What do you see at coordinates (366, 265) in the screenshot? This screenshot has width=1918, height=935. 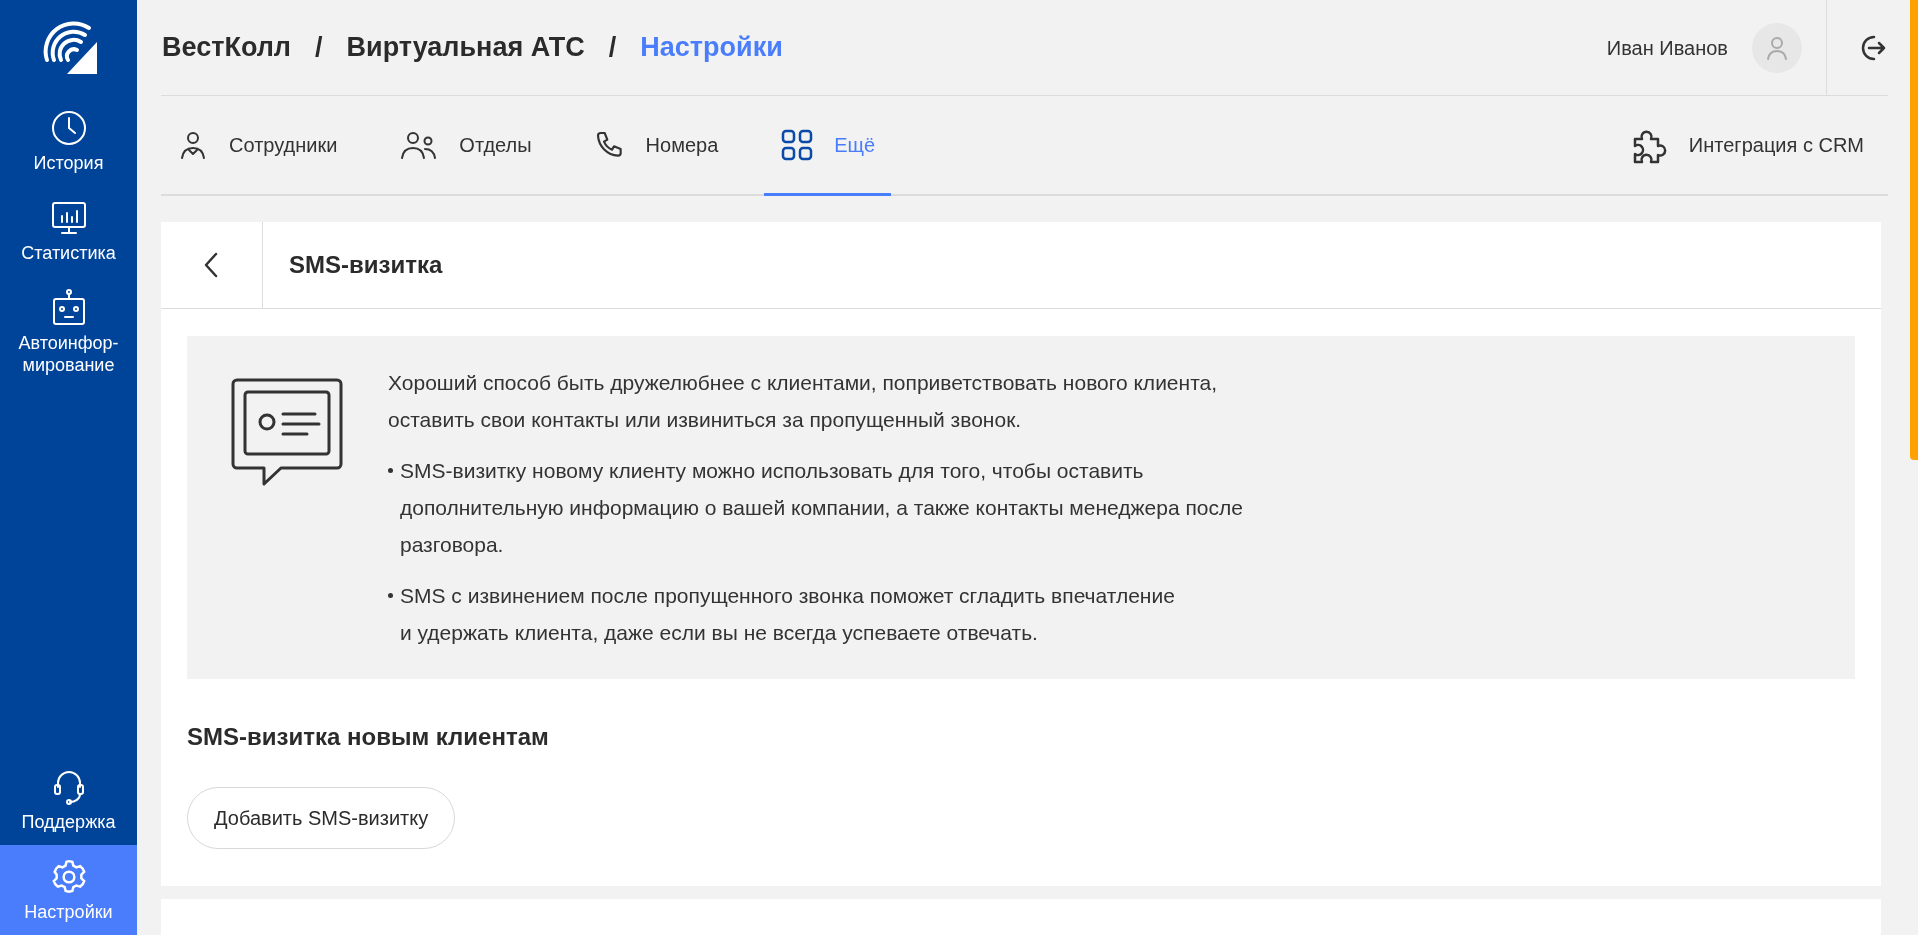 I see `page-title: SMS-визитка` at bounding box center [366, 265].